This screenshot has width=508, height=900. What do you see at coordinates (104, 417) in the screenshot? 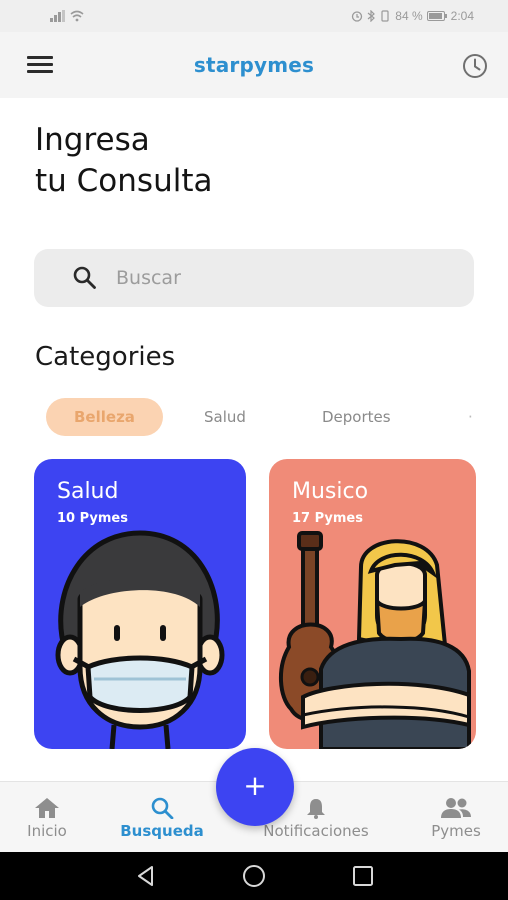
I see `chip-belleza: Belleza` at bounding box center [104, 417].